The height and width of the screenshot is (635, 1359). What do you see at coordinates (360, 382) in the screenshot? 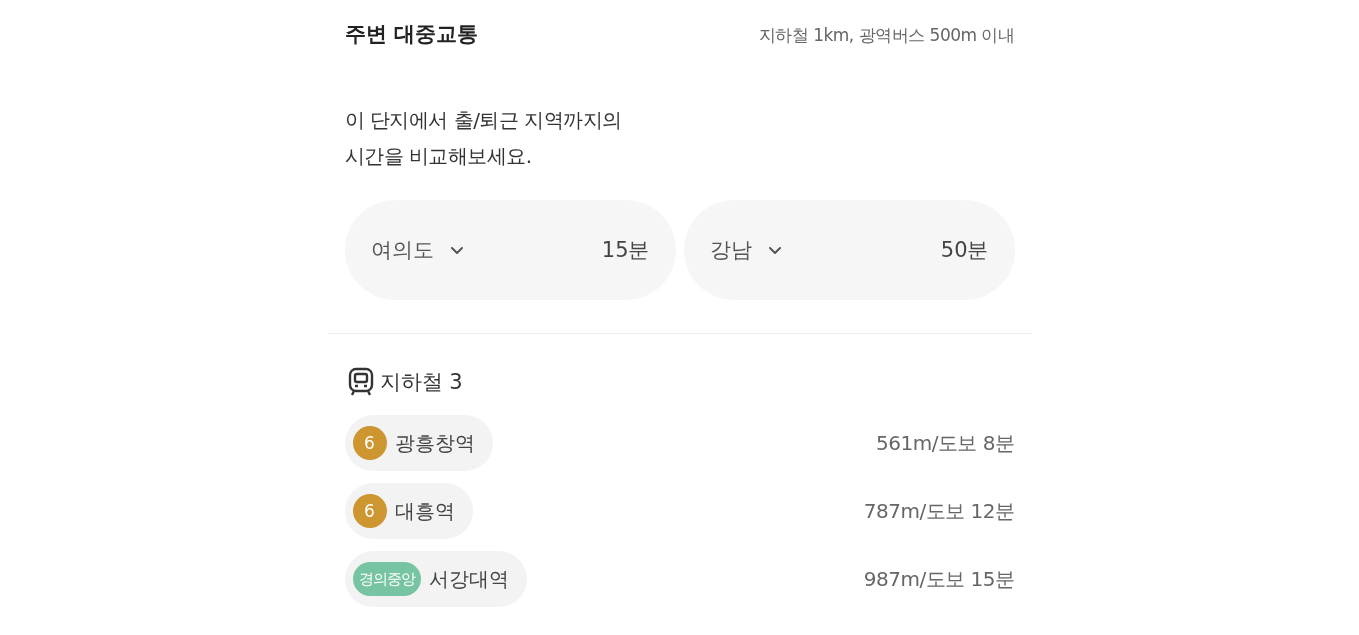
I see `subway-train-icon` at bounding box center [360, 382].